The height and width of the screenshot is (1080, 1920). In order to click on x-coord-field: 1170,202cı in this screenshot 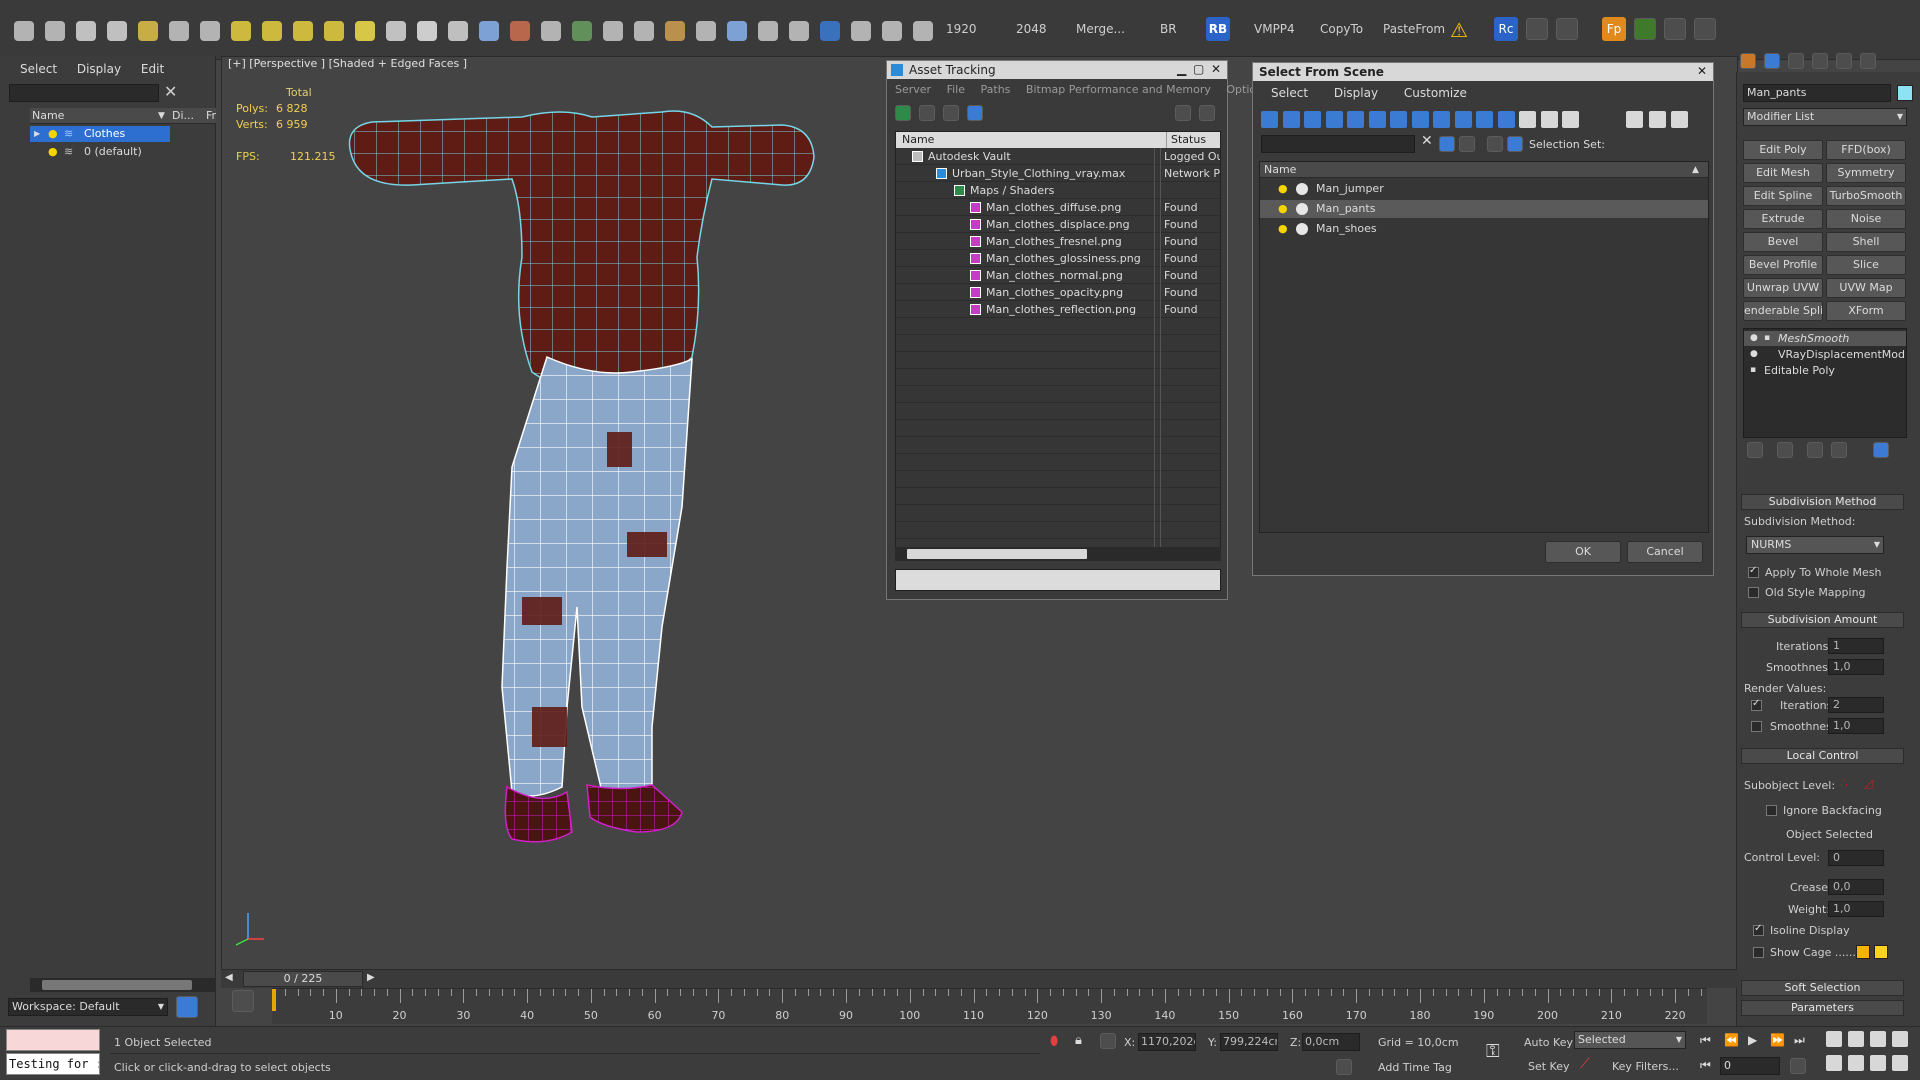, I will do `click(1167, 1042)`.